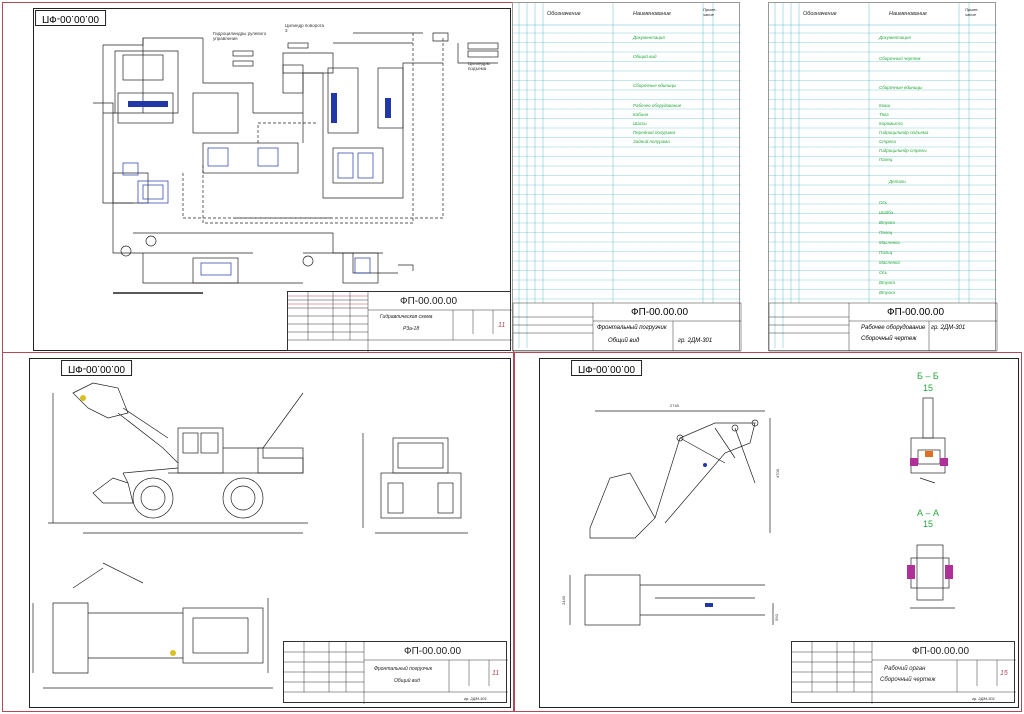 Image resolution: width=1024 pixels, height=714 pixels. What do you see at coordinates (411, 329) in the screenshot?
I see `stamp-subtitle: Р3а-18` at bounding box center [411, 329].